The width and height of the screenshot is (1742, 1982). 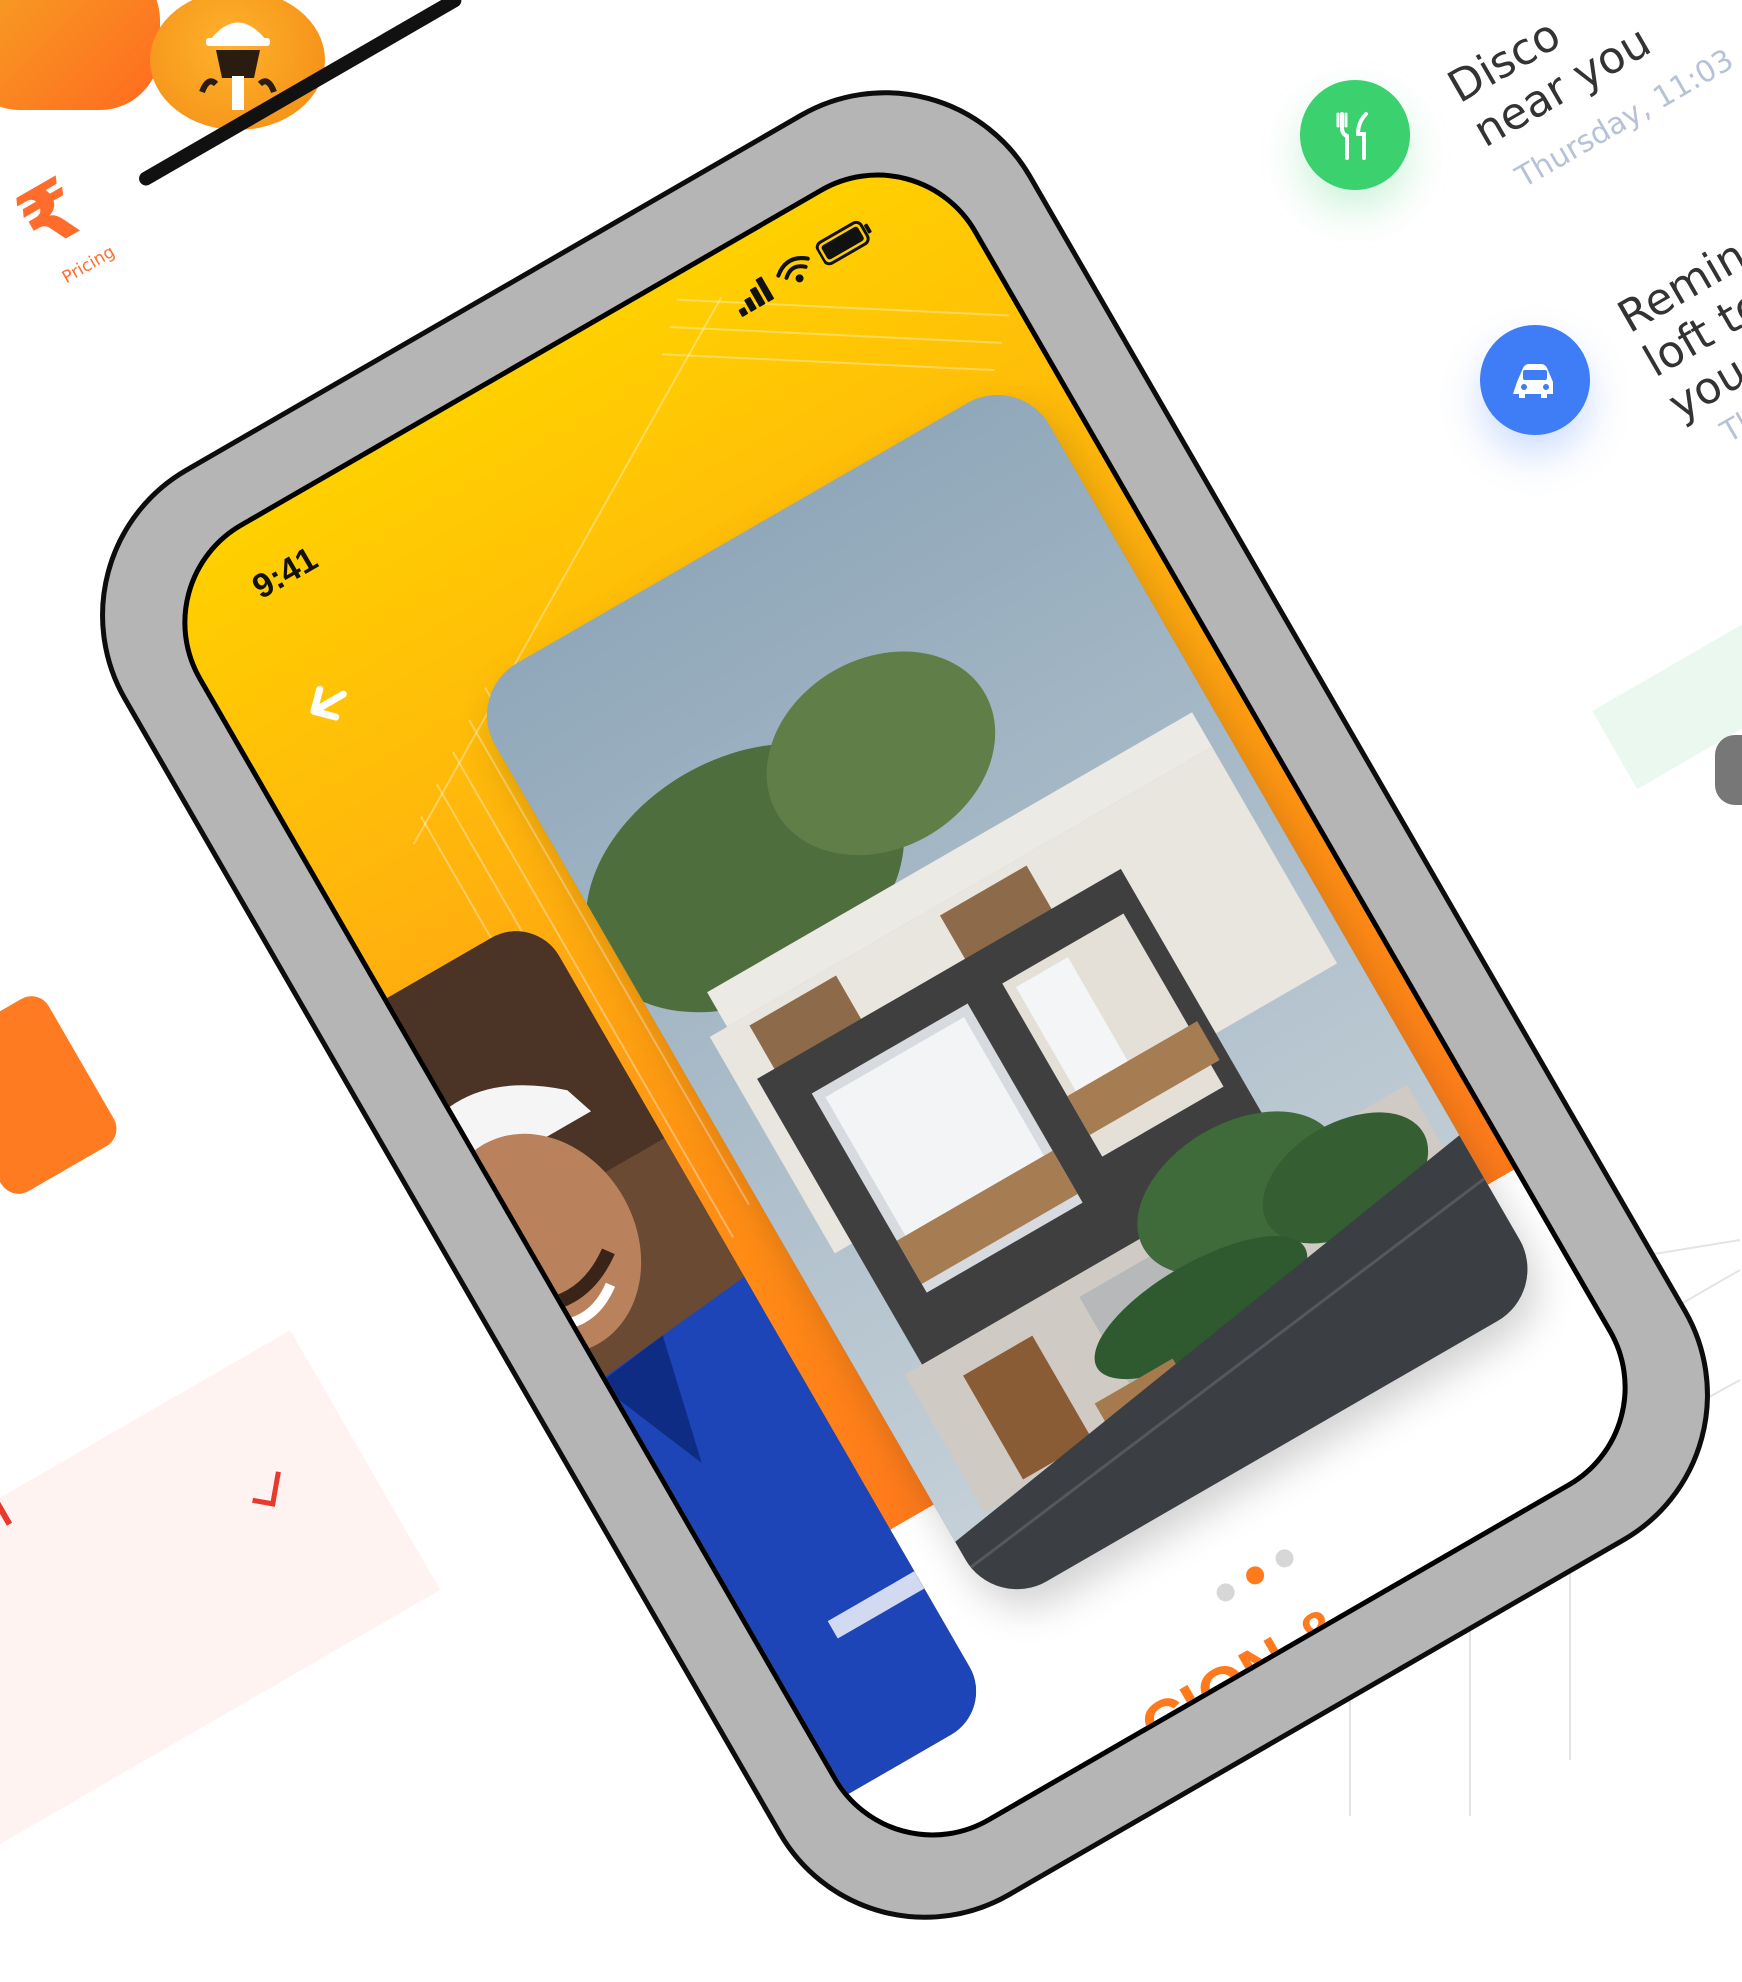 I want to click on restaurant-icon, so click(x=1355, y=135).